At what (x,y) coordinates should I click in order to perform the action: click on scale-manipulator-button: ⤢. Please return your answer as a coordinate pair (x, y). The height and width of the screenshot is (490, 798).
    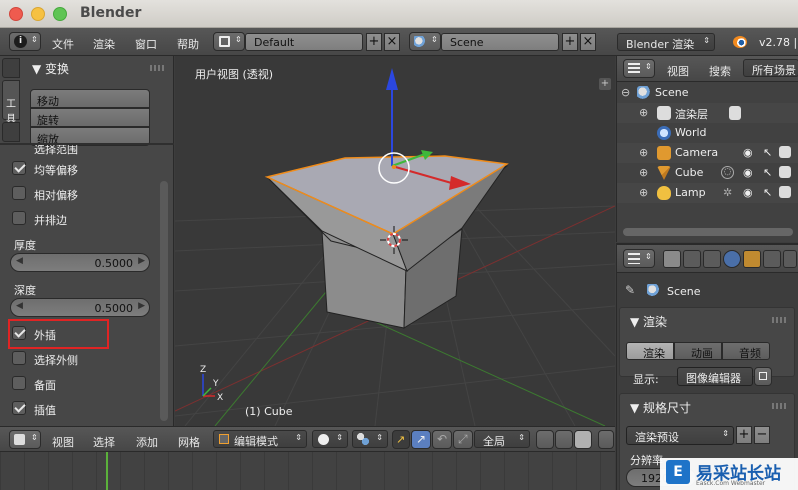
    Looking at the image, I should click on (463, 439).